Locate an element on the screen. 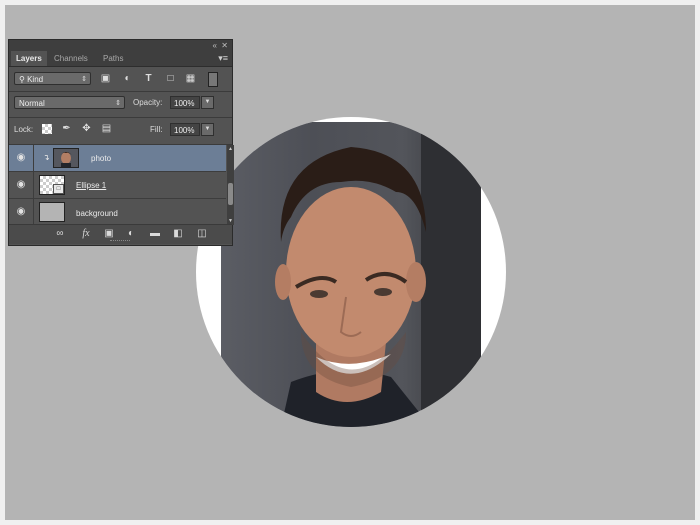 The height and width of the screenshot is (525, 700). photo-thumbnail-image is located at coordinates (66, 158).